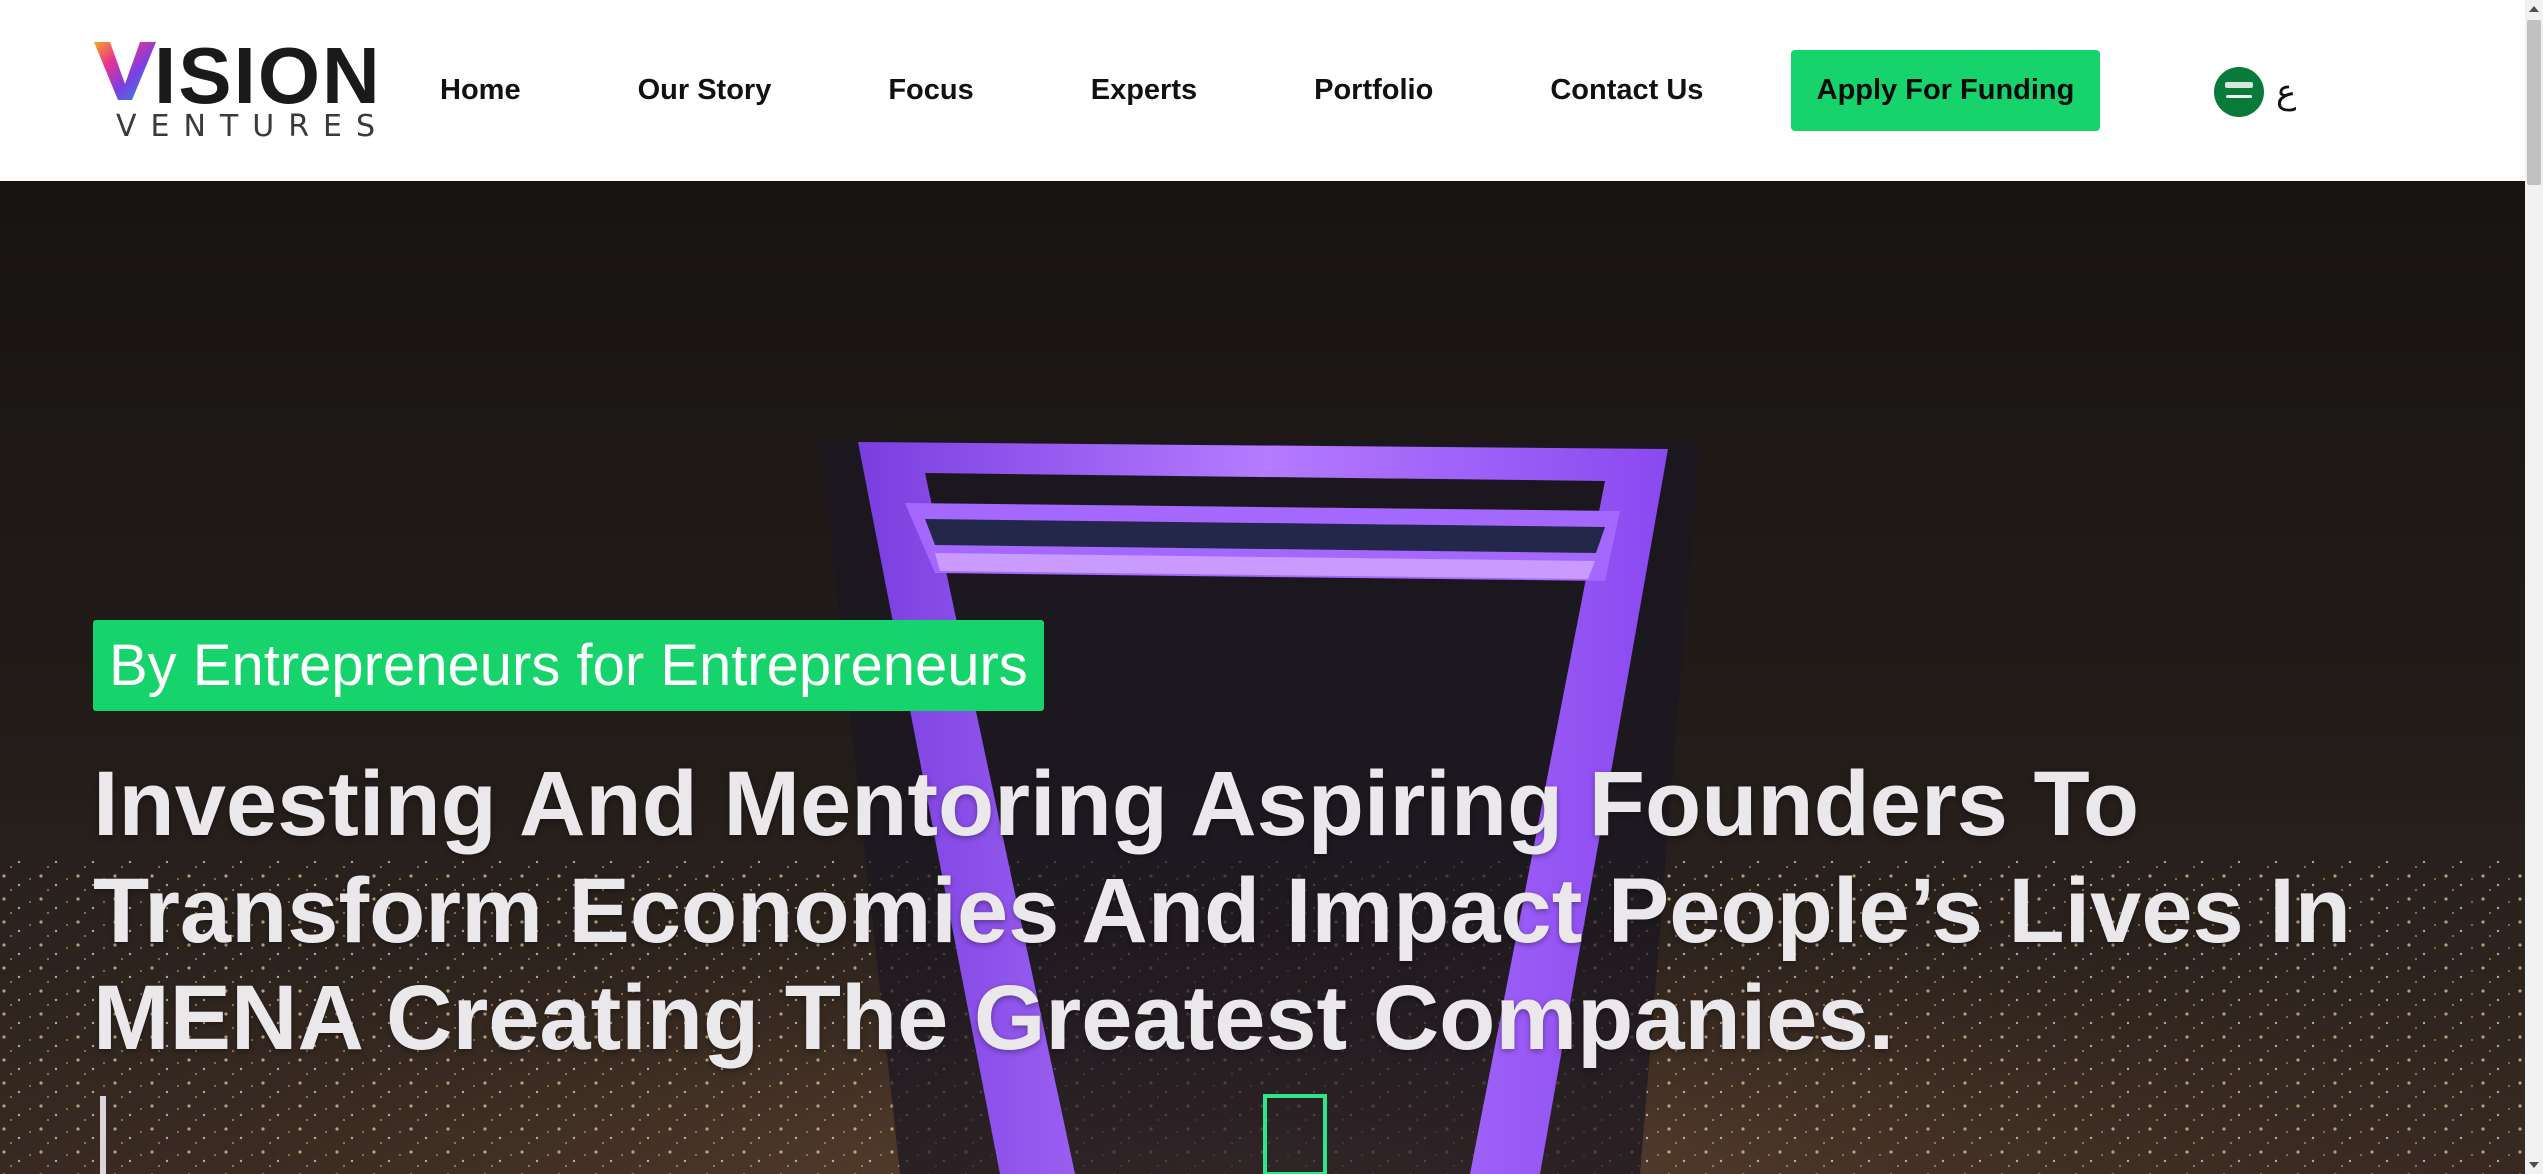 Image resolution: width=2543 pixels, height=1174 pixels. What do you see at coordinates (125, 71) in the screenshot?
I see `logo-v-mark-icon` at bounding box center [125, 71].